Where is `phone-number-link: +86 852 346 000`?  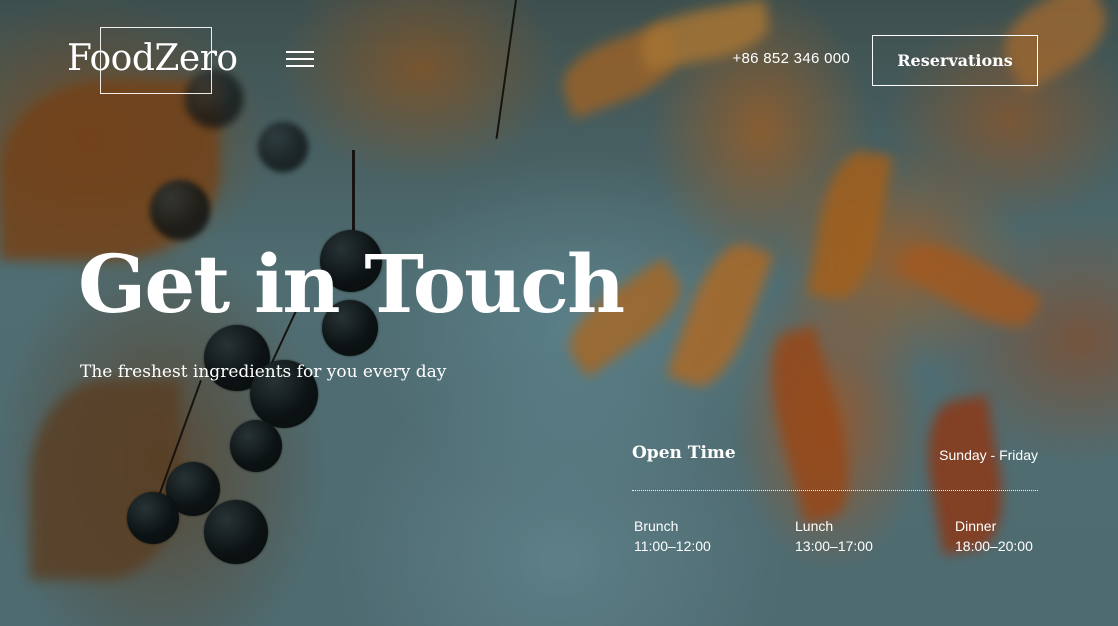
phone-number-link: +86 852 346 000 is located at coordinates (775, 58).